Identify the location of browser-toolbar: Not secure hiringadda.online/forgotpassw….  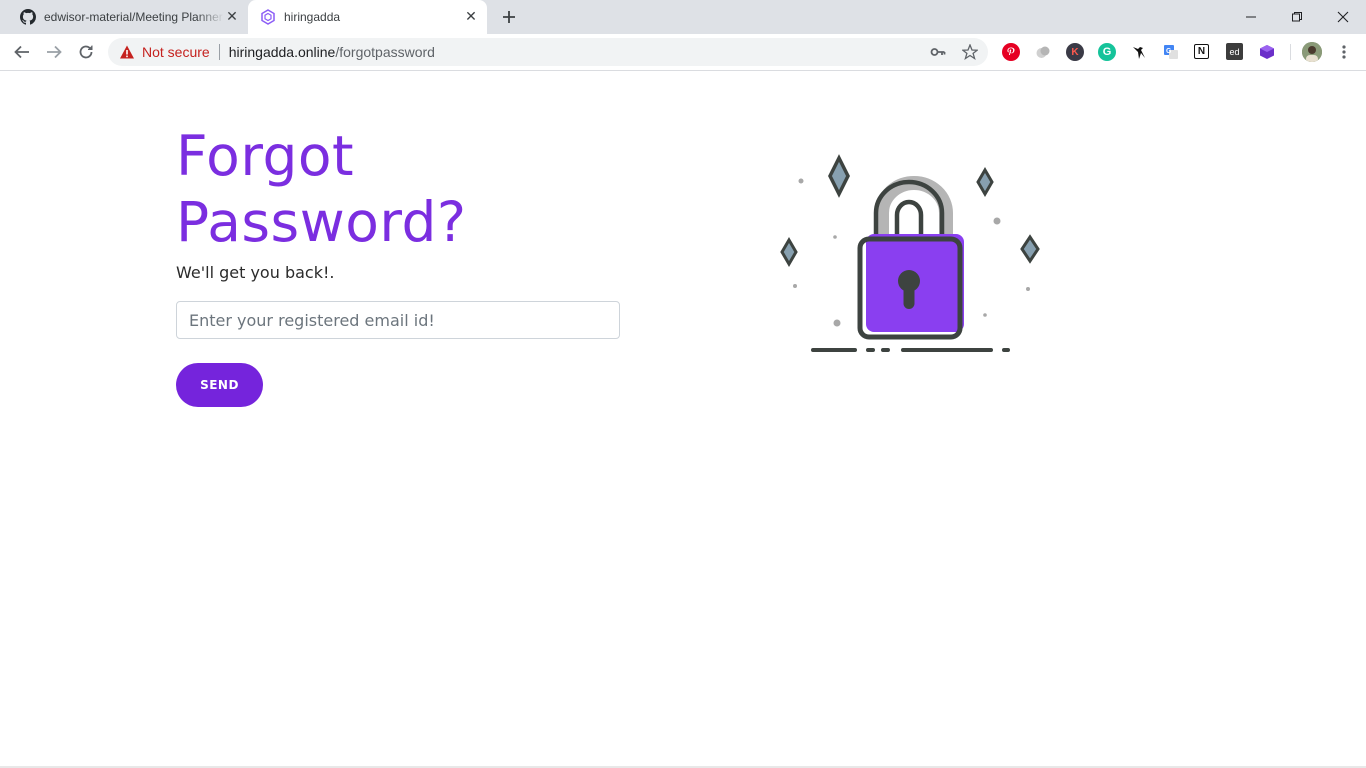
(683, 52).